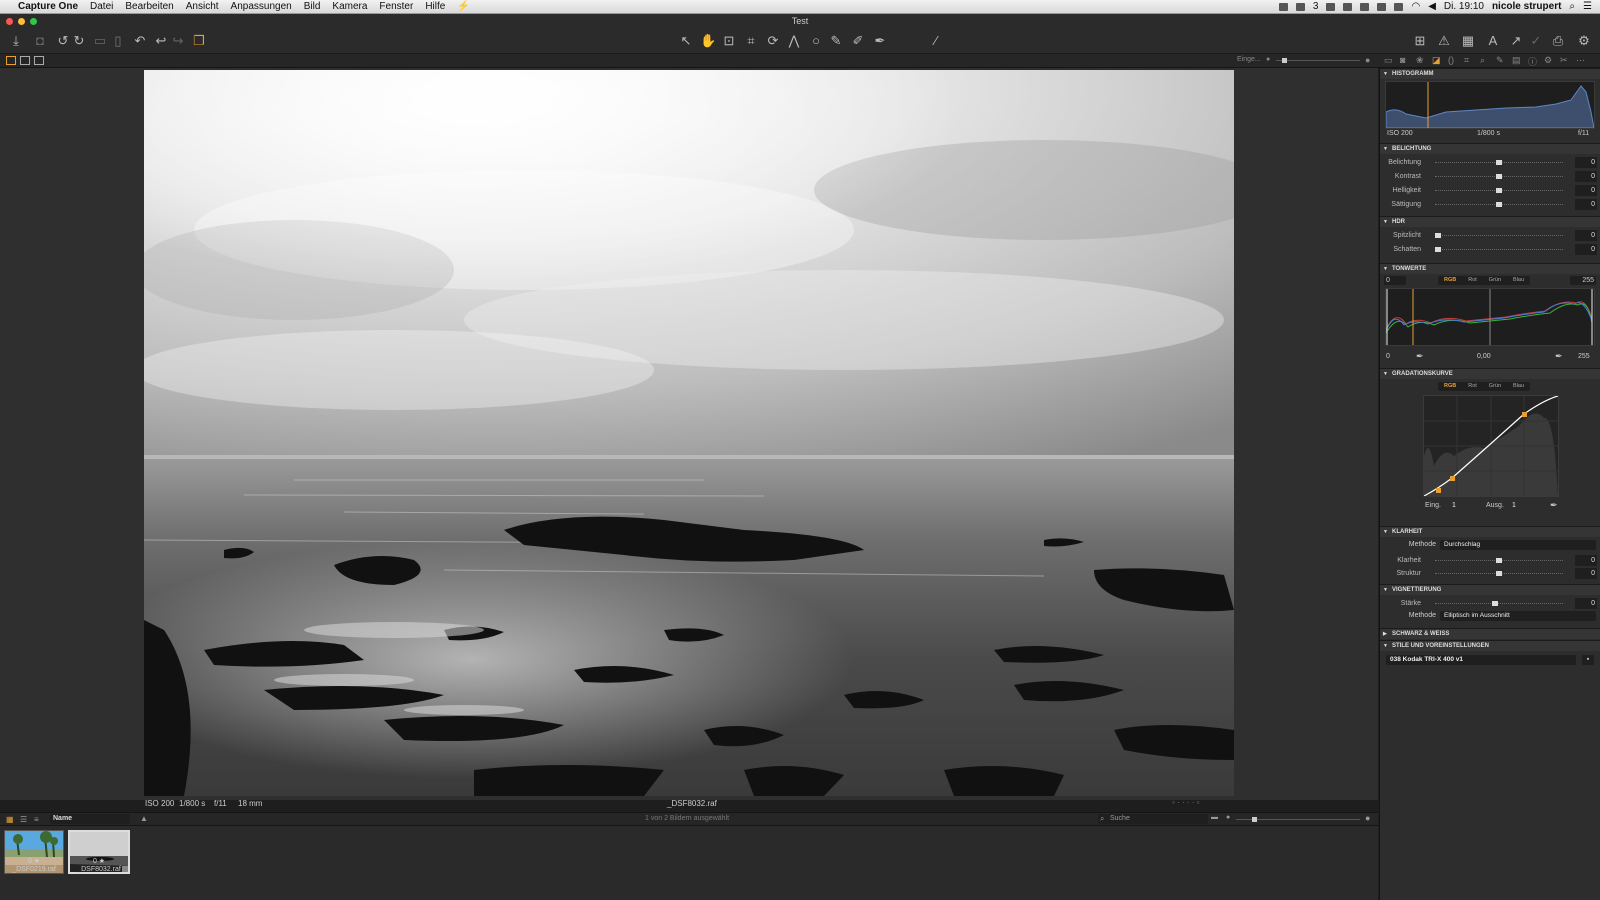  I want to click on rotate-right-icon: ↻, so click(79, 41).